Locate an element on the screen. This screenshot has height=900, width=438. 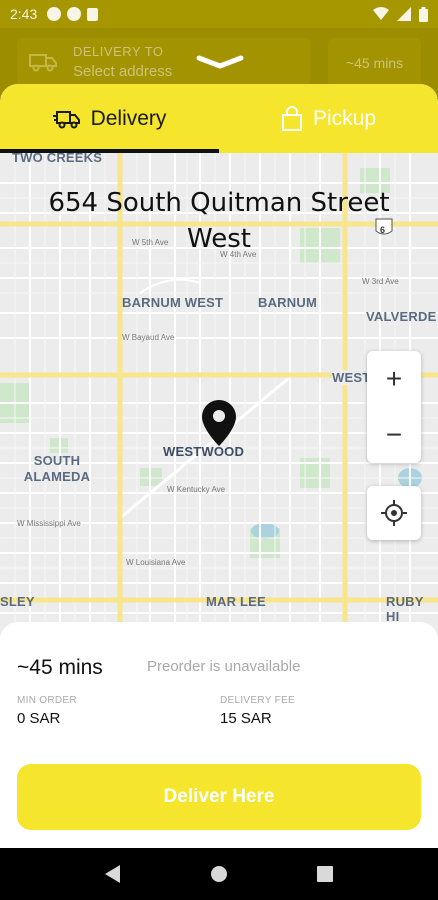
street-label: W Mississippi Ave is located at coordinates (49, 523).